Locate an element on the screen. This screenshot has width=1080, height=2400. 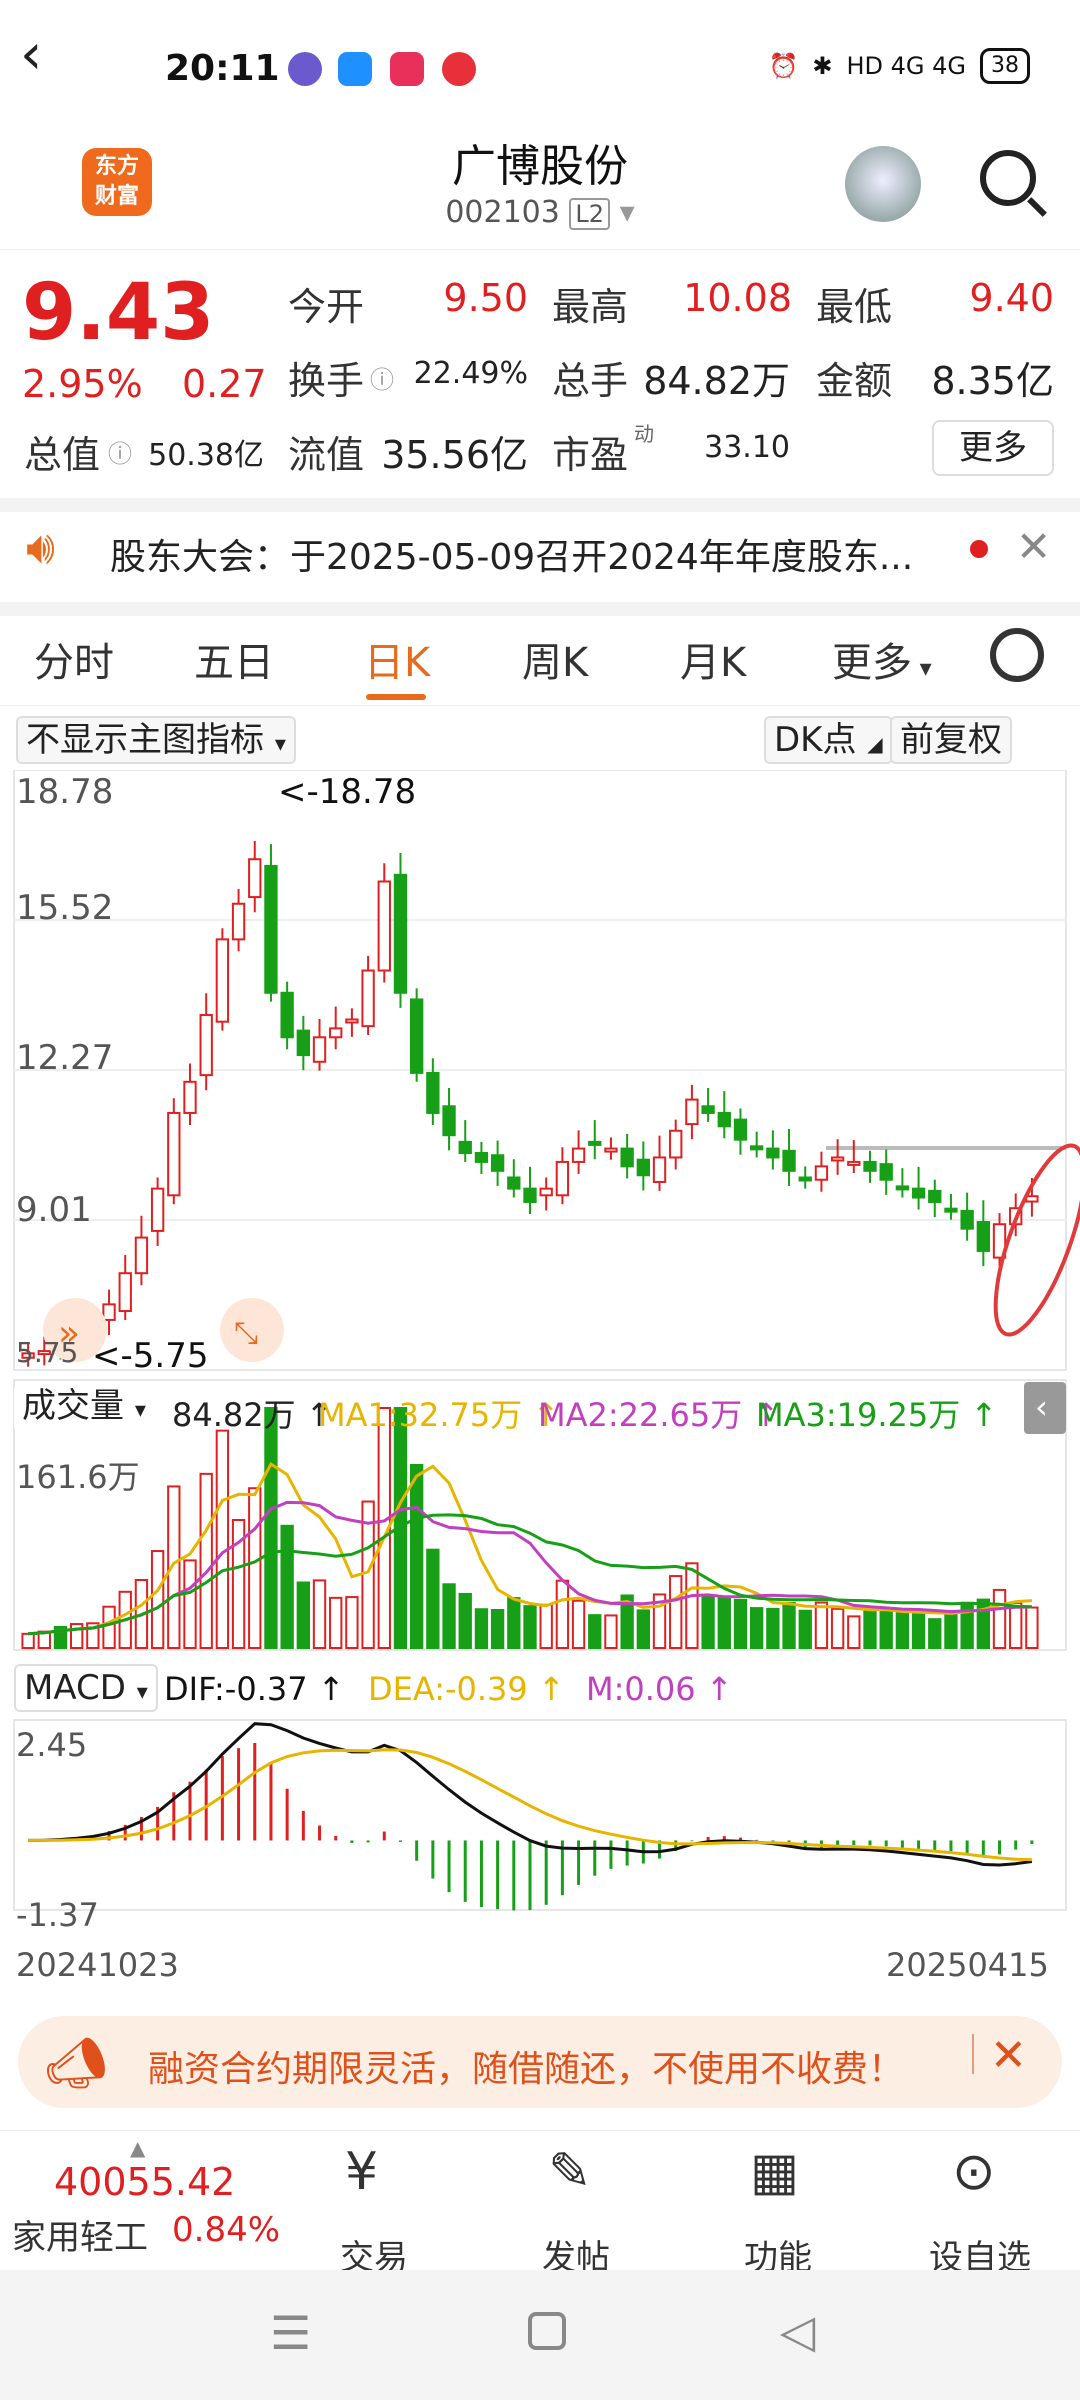
volume-value-text: 84.82万 is located at coordinates (234, 1415).